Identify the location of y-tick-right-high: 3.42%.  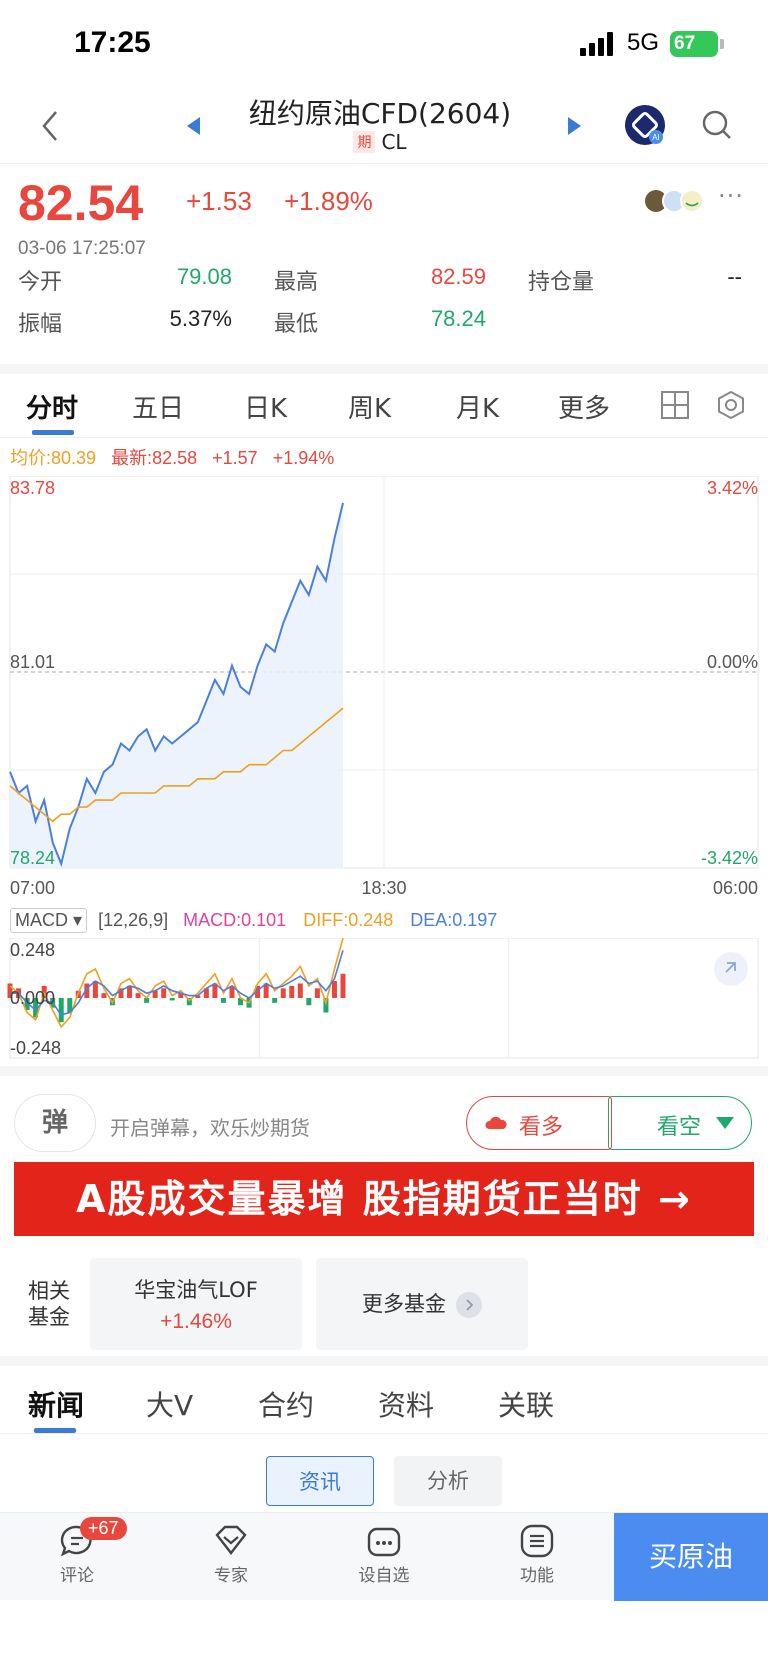
(732, 488).